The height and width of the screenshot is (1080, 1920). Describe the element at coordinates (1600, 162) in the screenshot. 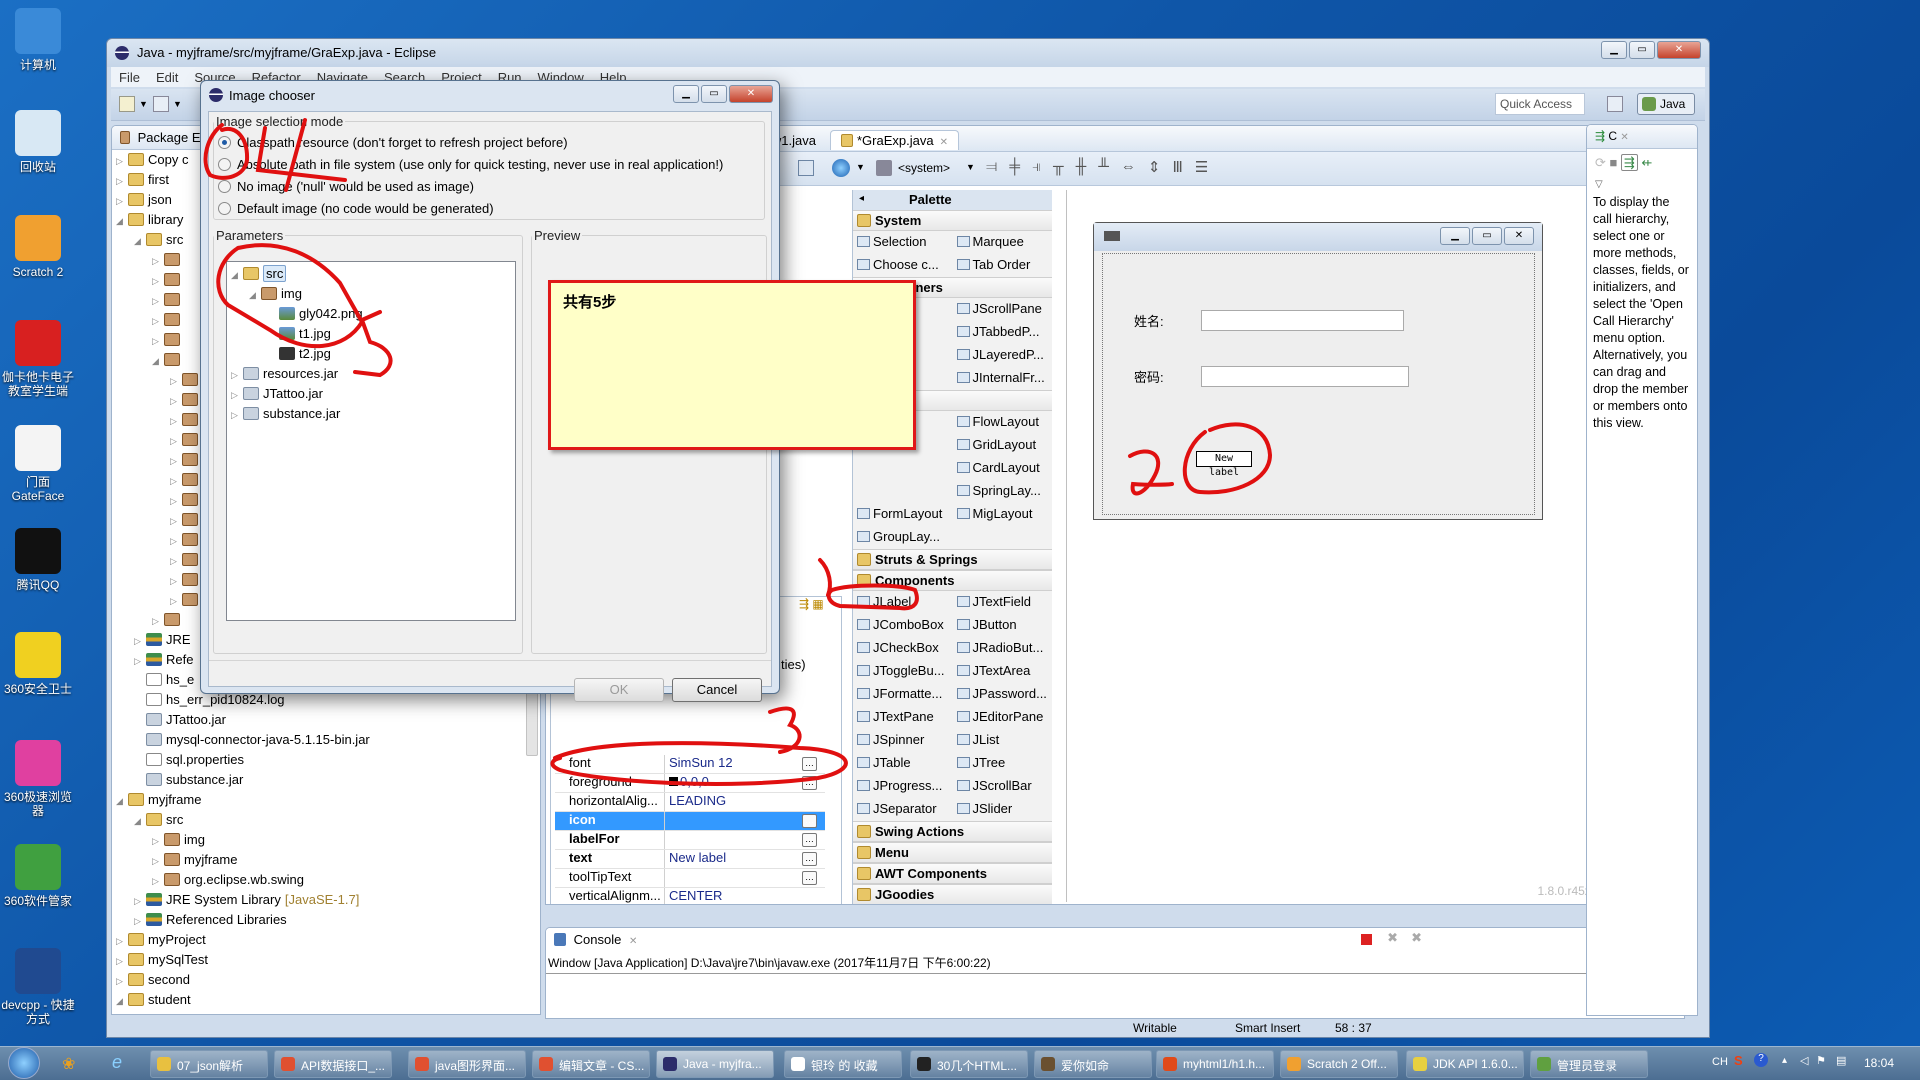

I see `refresh-icon: ⟳` at that location.